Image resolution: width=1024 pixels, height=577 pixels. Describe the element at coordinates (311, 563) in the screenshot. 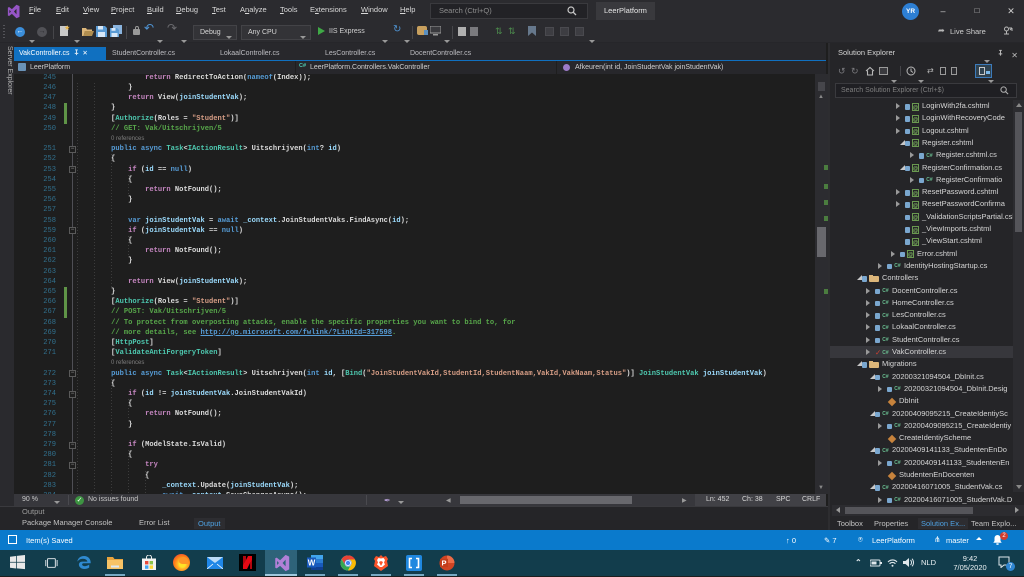

I see `svg-text: W` at that location.